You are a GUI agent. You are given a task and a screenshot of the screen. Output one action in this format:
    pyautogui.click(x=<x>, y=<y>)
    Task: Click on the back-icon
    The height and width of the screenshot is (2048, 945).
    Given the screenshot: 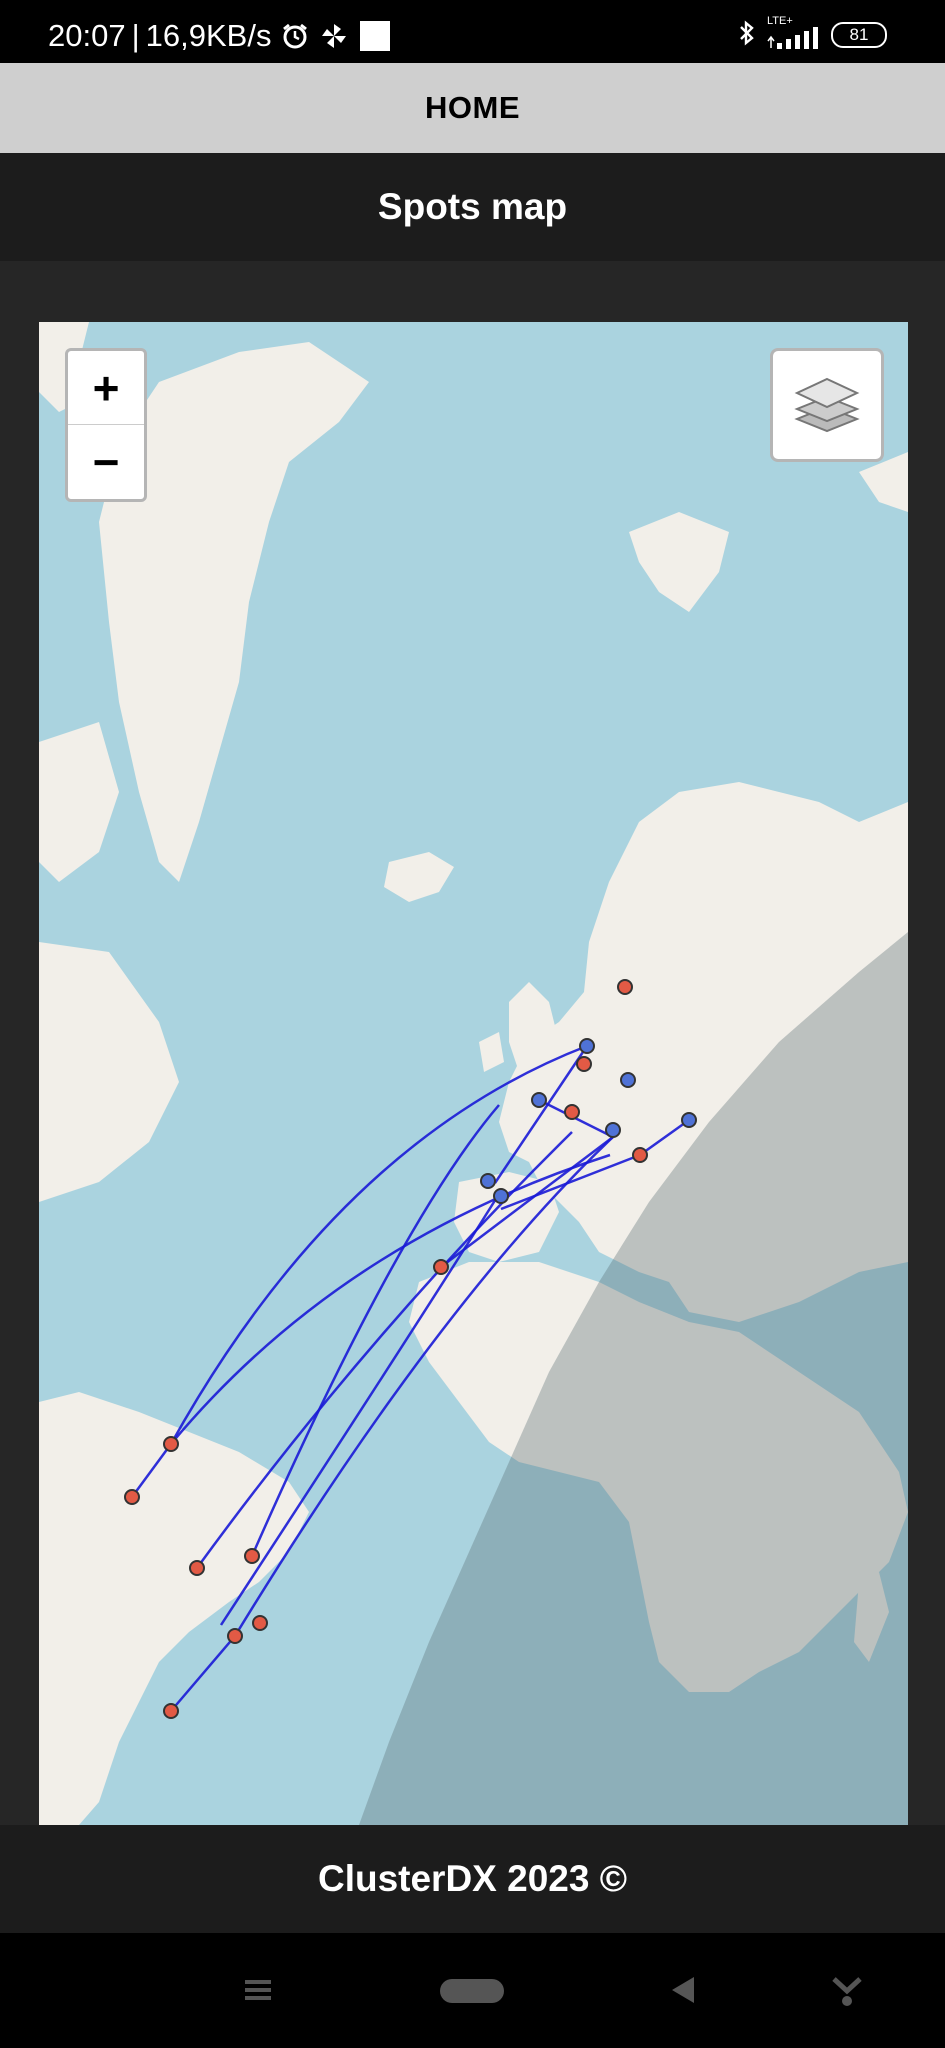 What is the action you would take?
    pyautogui.click(x=684, y=1992)
    